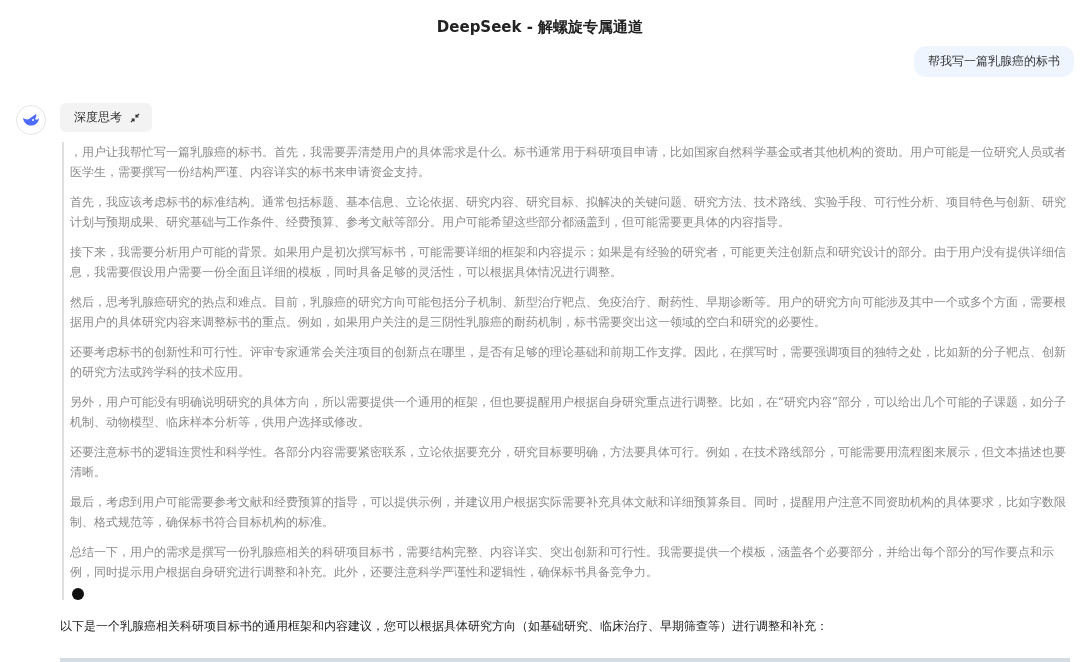 The width and height of the screenshot is (1080, 662). What do you see at coordinates (106, 117) in the screenshot?
I see `deep-think-toggle: 深度思考` at bounding box center [106, 117].